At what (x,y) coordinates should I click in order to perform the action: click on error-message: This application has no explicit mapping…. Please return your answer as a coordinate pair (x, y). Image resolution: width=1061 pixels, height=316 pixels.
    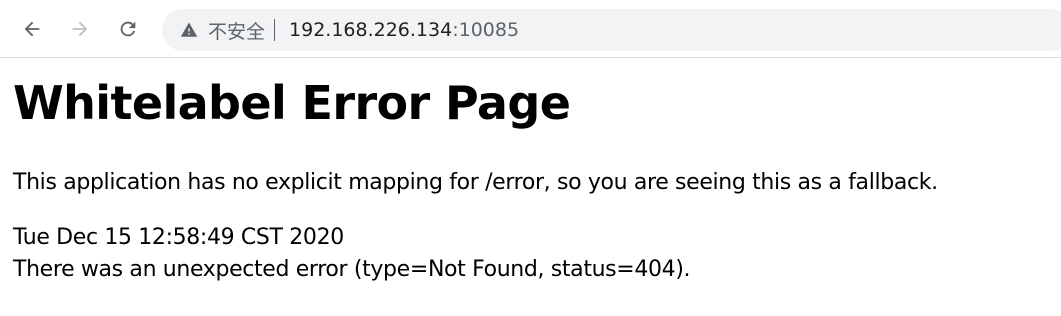
    Looking at the image, I should click on (475, 182).